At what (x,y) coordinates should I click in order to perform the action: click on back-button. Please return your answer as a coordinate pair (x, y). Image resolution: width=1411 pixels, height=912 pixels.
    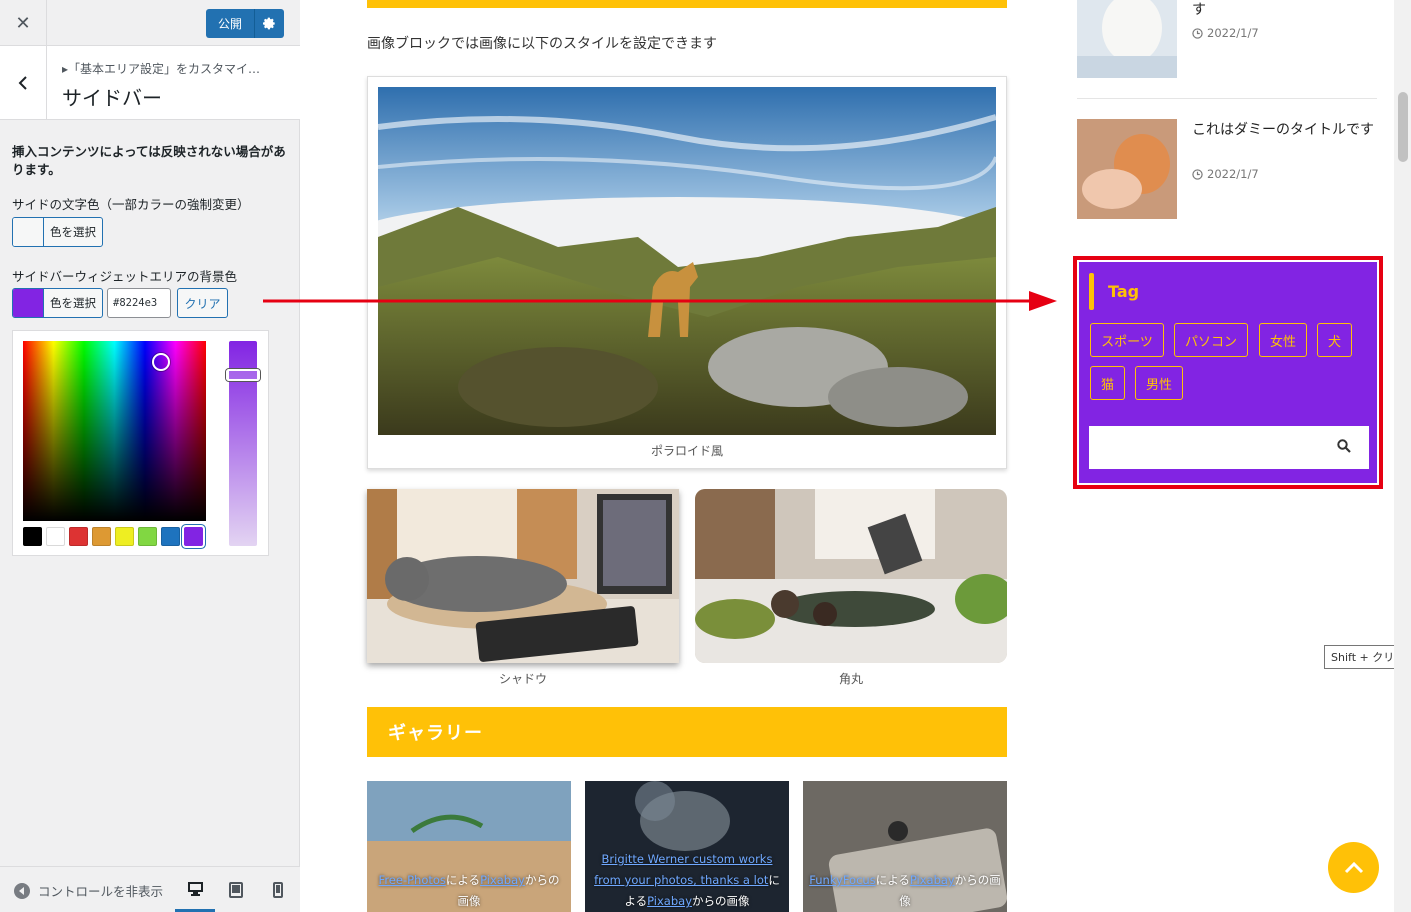
    Looking at the image, I should click on (23, 82).